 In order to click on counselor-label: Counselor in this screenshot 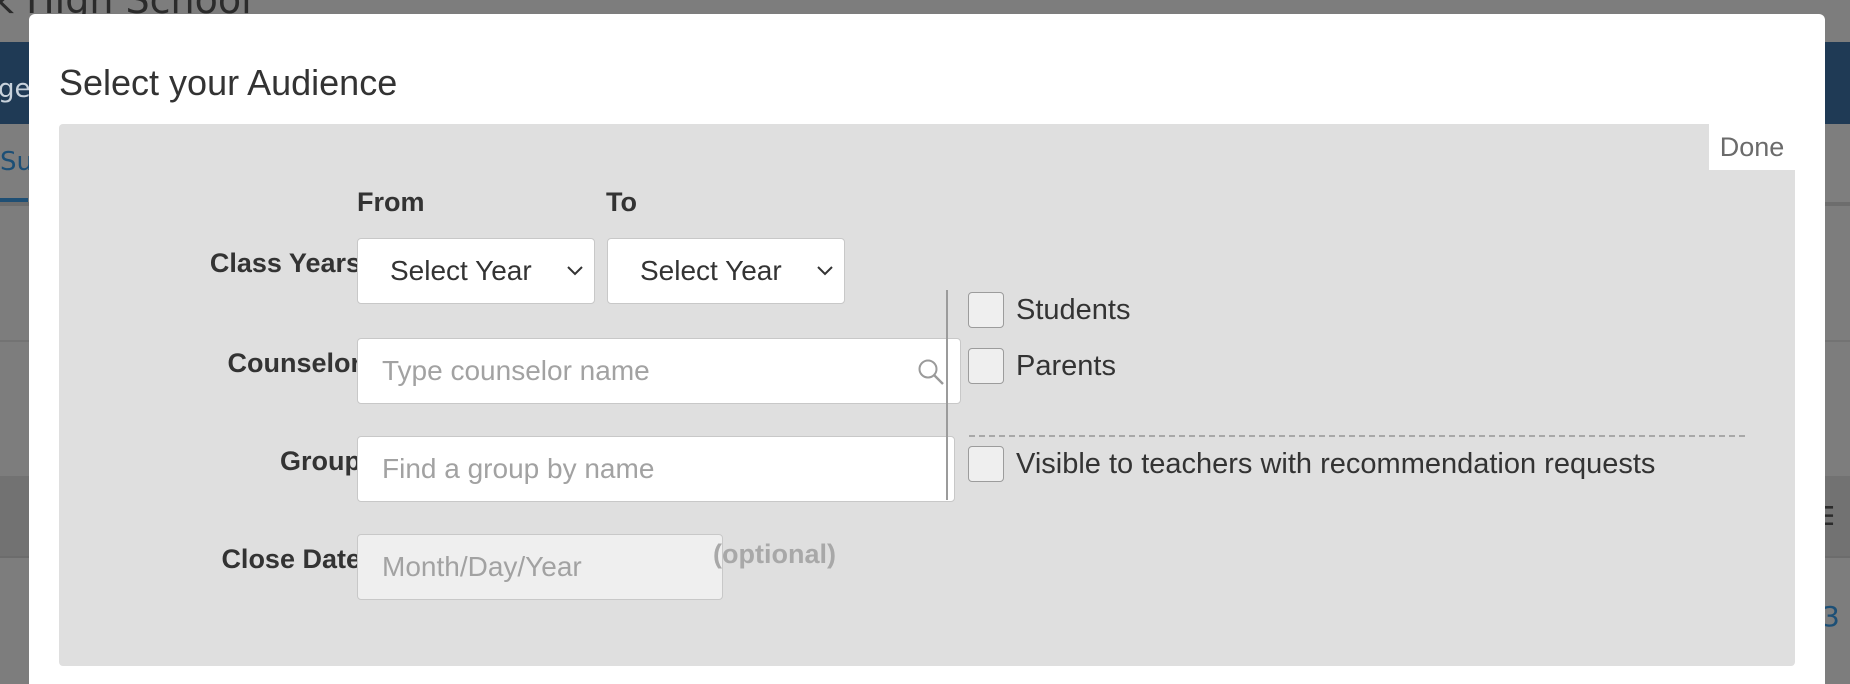, I will do `click(294, 363)`.